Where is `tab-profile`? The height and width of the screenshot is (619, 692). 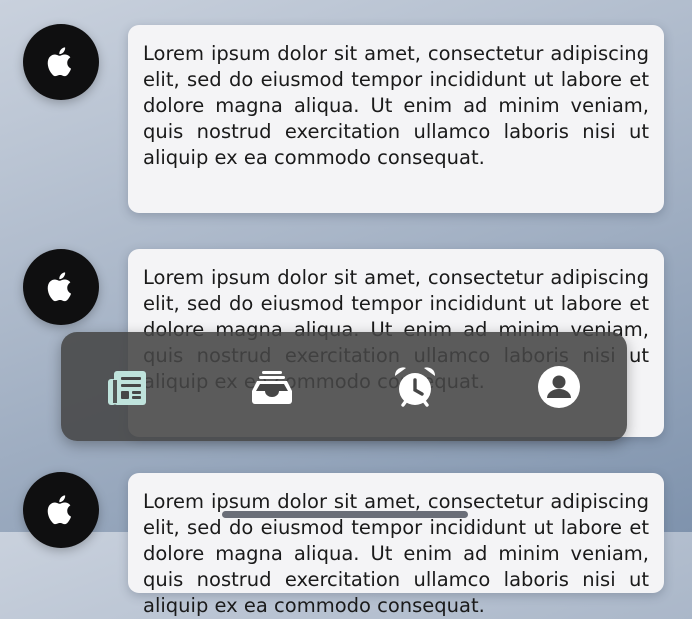 tab-profile is located at coordinates (559, 387).